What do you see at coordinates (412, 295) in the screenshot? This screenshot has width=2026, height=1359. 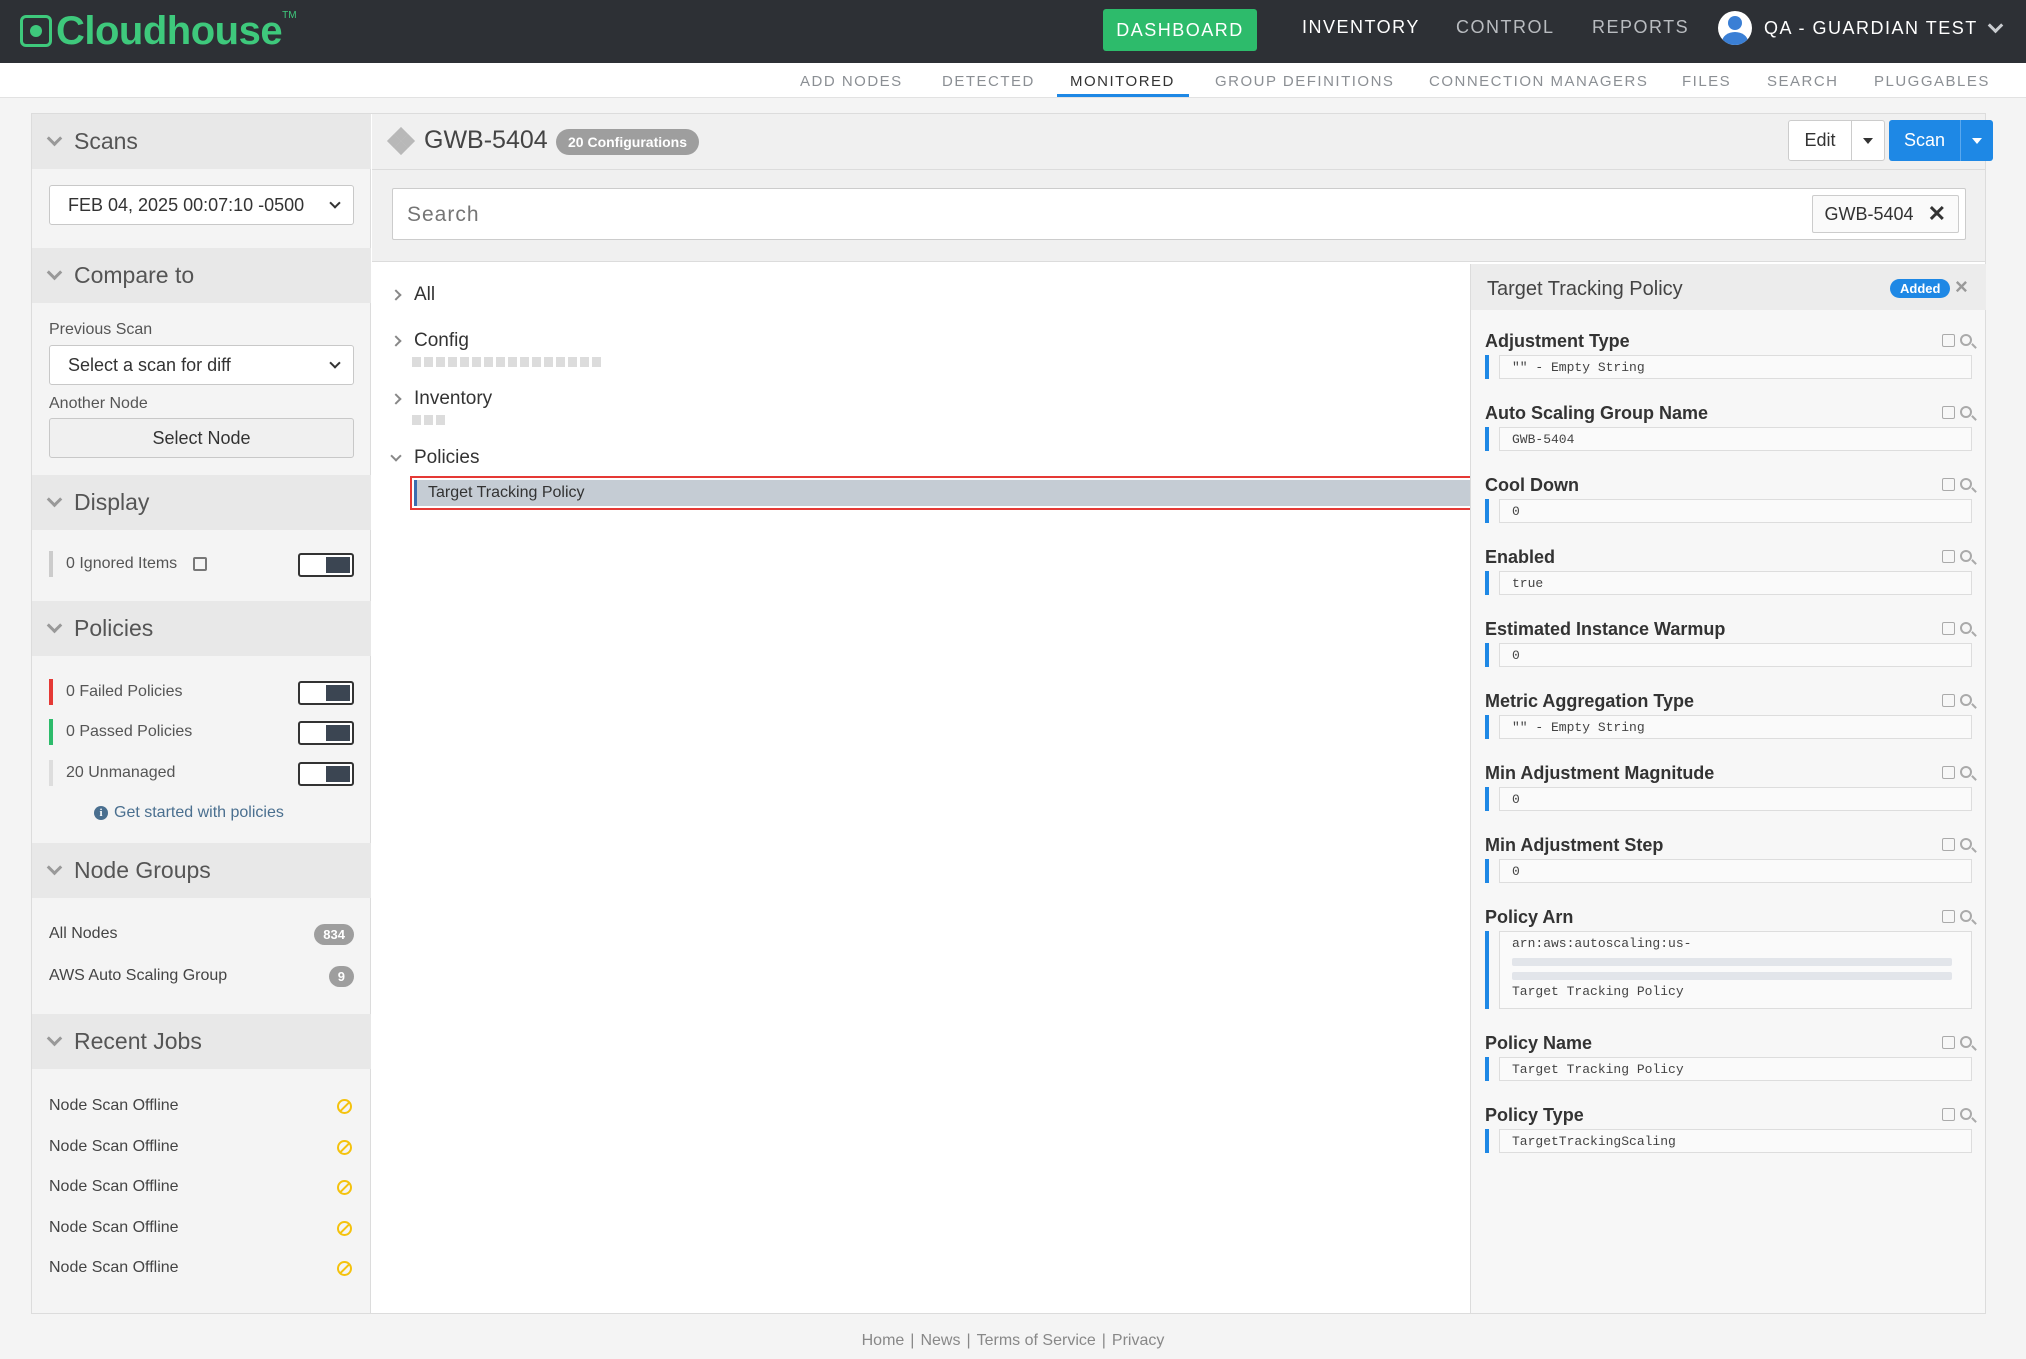 I see `tree-node-all: All` at bounding box center [412, 295].